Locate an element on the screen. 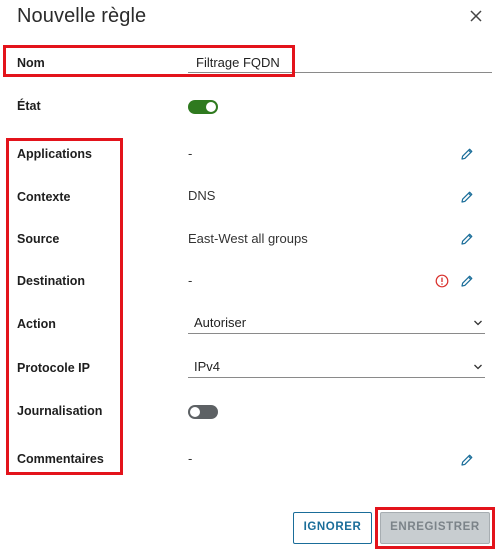 This screenshot has height=549, width=497. edit-applications-icon is located at coordinates (467, 154).